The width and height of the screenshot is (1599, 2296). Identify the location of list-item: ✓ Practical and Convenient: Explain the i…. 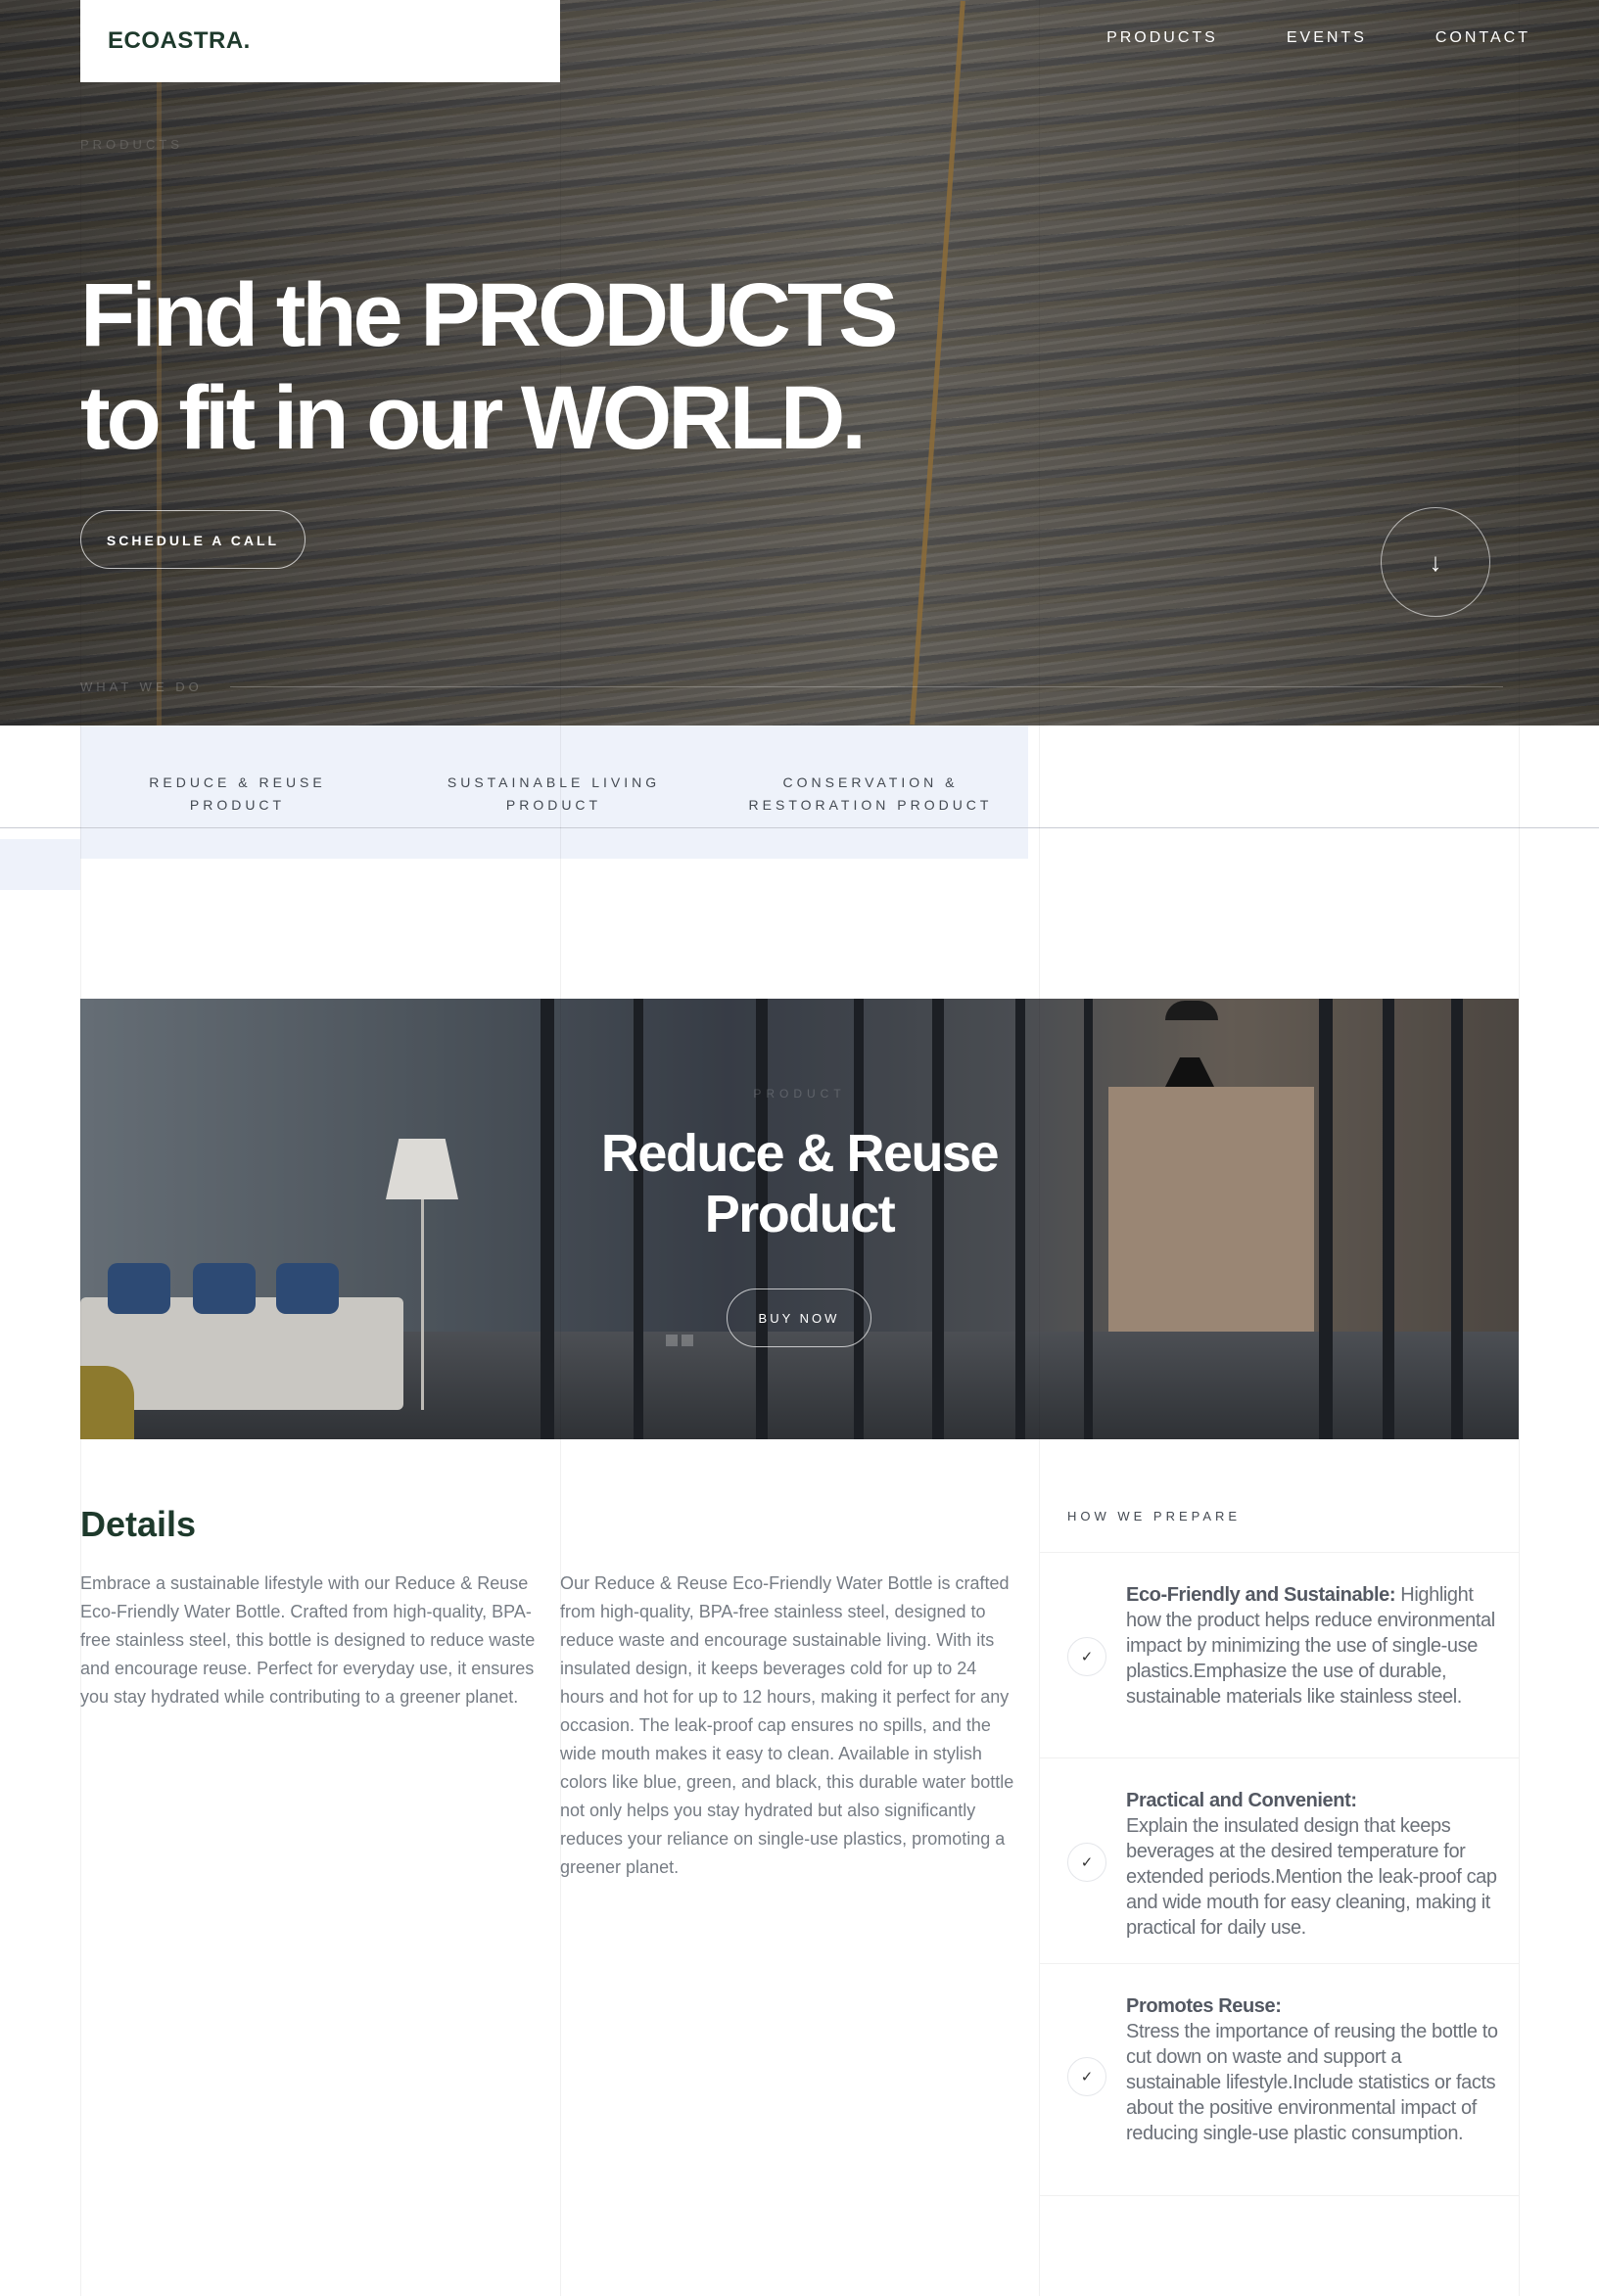
(1279, 1861).